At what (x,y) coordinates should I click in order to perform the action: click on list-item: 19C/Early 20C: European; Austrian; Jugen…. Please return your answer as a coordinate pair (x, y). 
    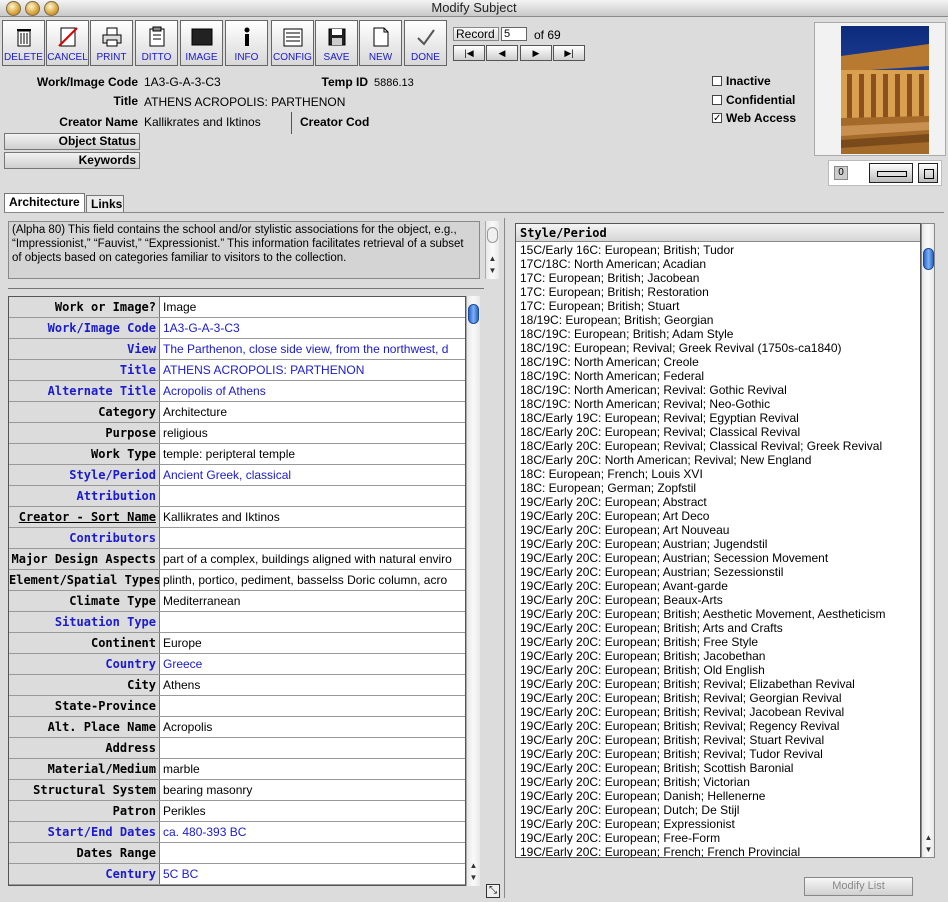
    Looking at the image, I should click on (643, 544).